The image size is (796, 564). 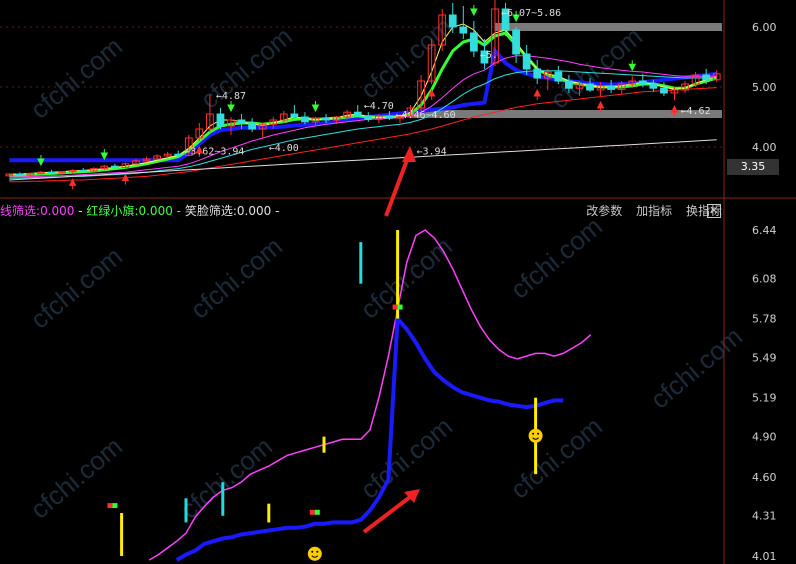 I want to click on indicator-name-line-filter: 线筛选, so click(x=18, y=211).